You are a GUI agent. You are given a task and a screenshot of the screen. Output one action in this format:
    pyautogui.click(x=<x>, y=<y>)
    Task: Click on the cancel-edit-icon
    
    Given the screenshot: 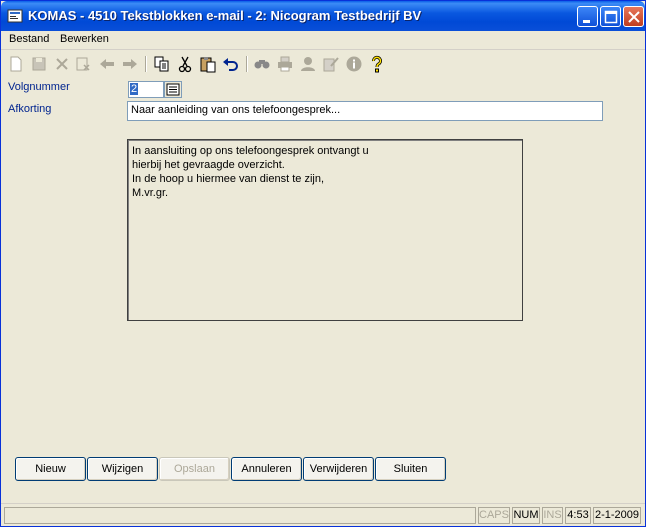 What is the action you would take?
    pyautogui.click(x=83, y=64)
    